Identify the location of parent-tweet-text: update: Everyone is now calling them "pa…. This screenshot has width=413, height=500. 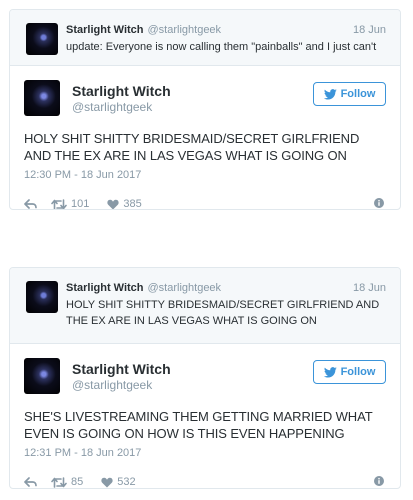
(221, 47).